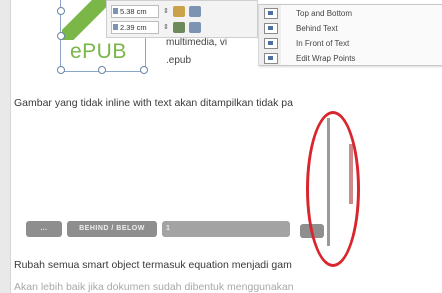  What do you see at coordinates (102, 70) in the screenshot?
I see `resize-handle-bottom` at bounding box center [102, 70].